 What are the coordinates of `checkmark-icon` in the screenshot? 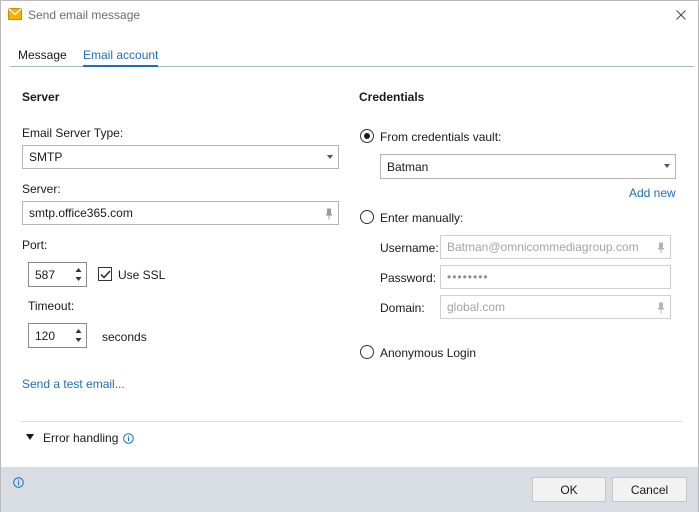 It's located at (105, 274).